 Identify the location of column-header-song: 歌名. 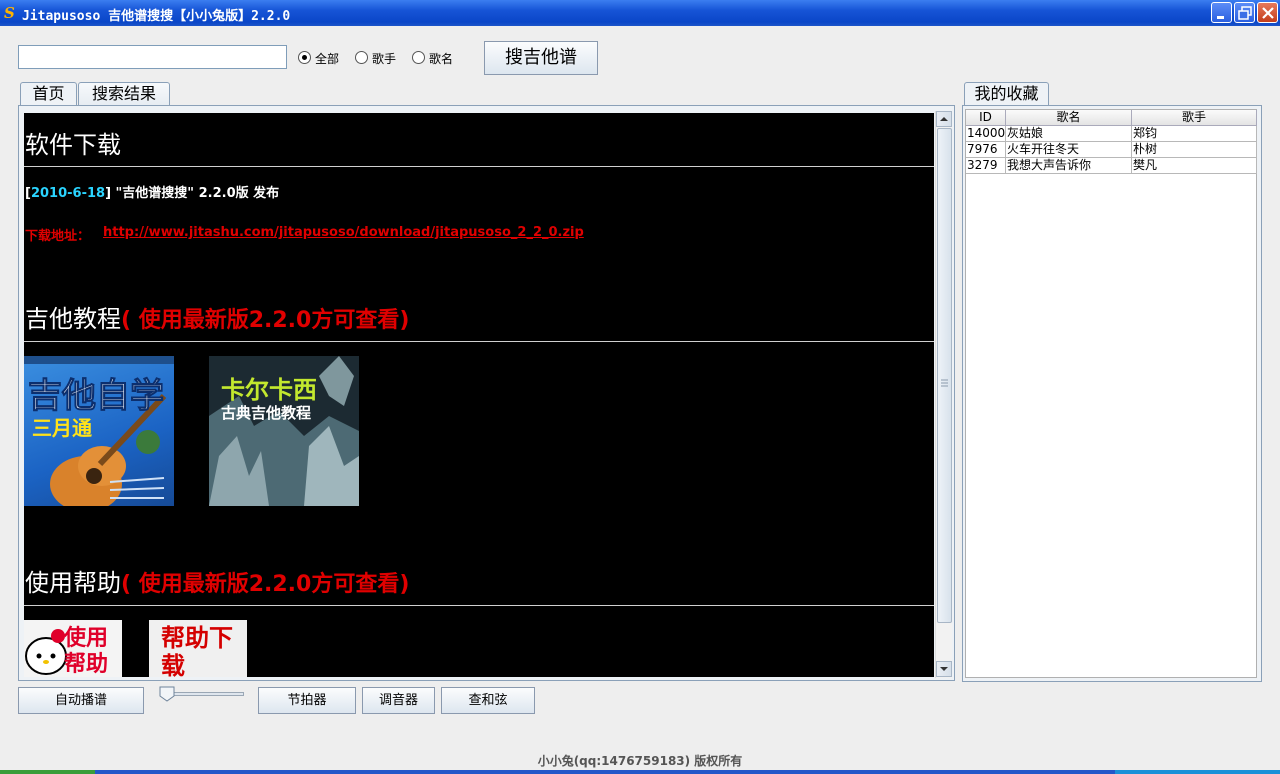
(1069, 118).